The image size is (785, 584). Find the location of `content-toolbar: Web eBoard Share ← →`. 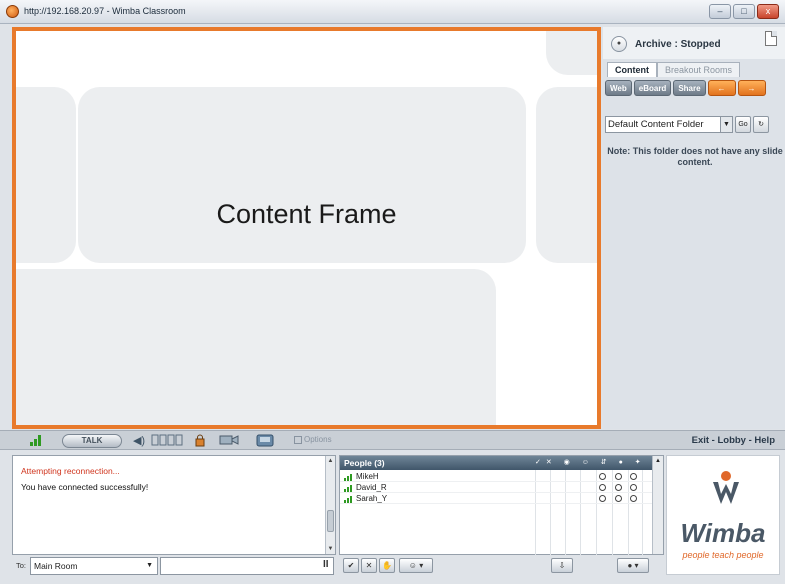

content-toolbar: Web eBoard Share ← → is located at coordinates (685, 88).